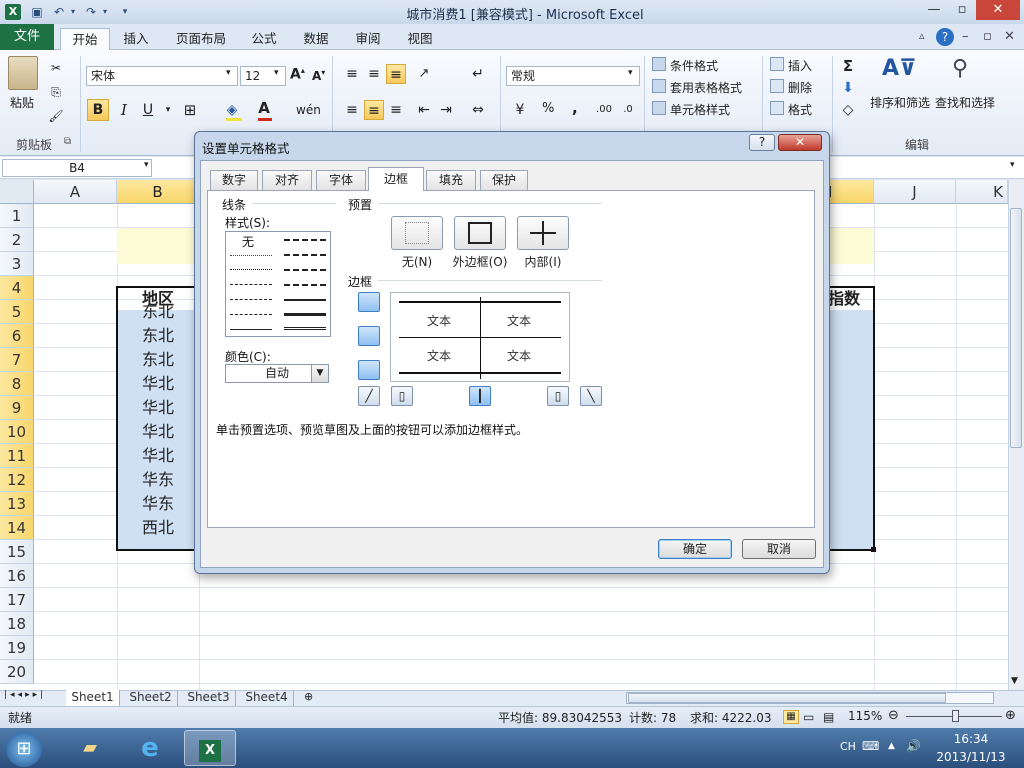 The image size is (1024, 768). I want to click on shrink-font-icon: A▾, so click(318, 75).